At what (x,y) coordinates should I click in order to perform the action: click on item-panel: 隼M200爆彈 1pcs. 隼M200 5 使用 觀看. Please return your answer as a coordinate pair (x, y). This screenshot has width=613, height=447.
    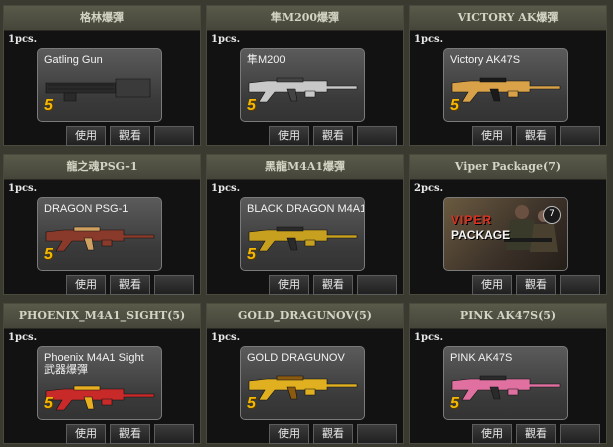
    Looking at the image, I should click on (305, 75).